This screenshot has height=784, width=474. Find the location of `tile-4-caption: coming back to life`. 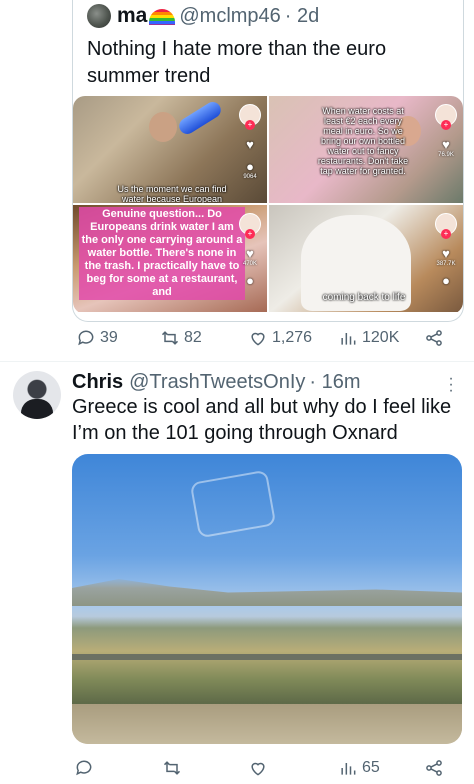

tile-4-caption: coming back to life is located at coordinates (364, 297).